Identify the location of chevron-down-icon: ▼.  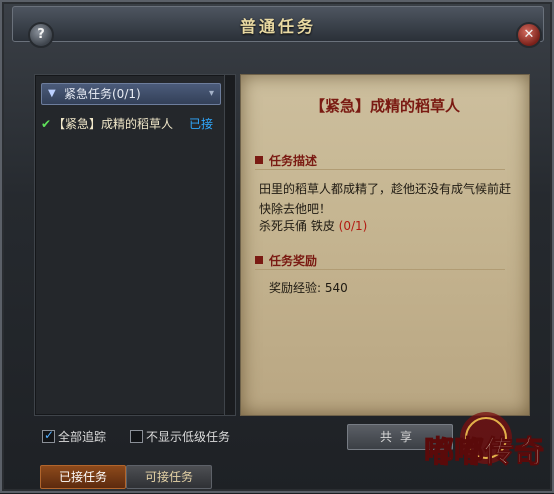
(52, 93).